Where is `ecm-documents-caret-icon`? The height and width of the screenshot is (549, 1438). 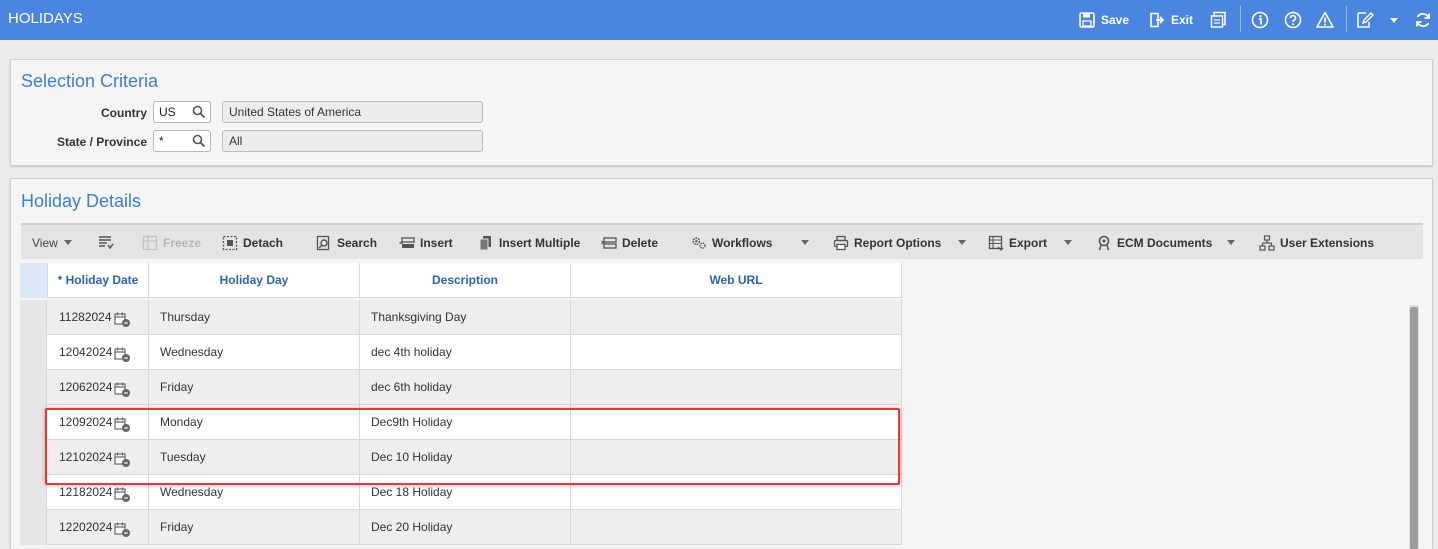
ecm-documents-caret-icon is located at coordinates (1231, 242).